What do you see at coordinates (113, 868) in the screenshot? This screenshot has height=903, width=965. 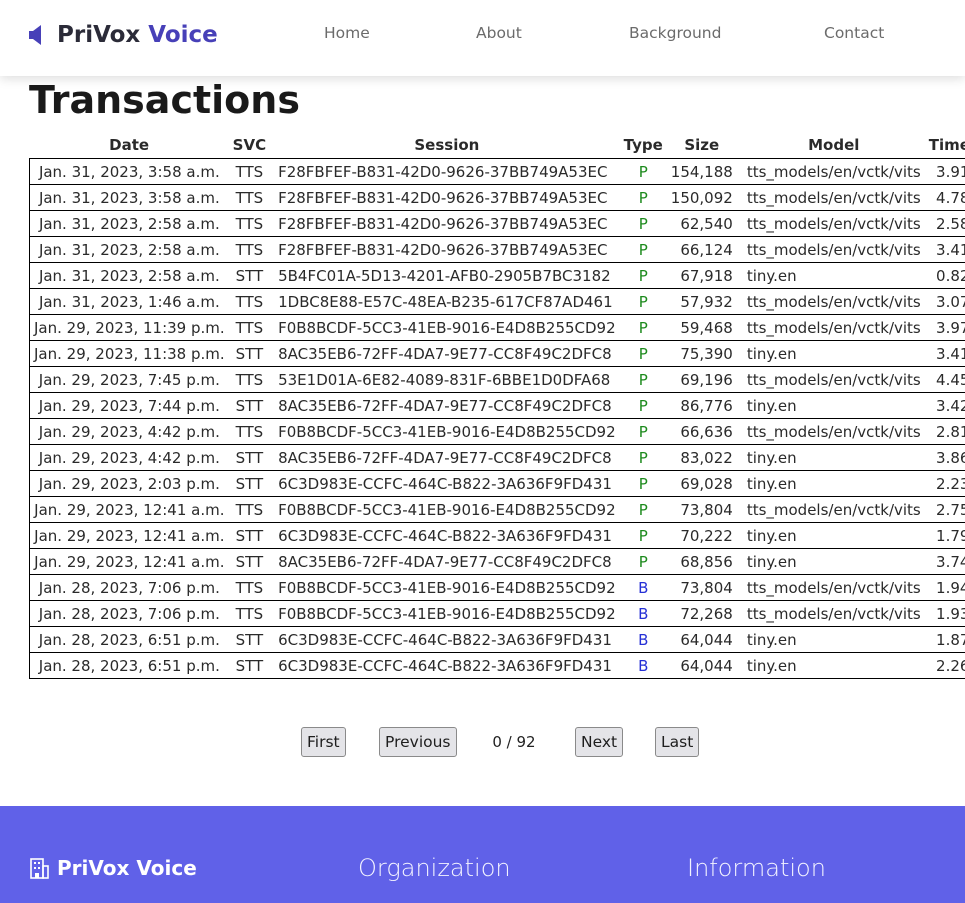 I see `footer-brand: PriVox Voice` at bounding box center [113, 868].